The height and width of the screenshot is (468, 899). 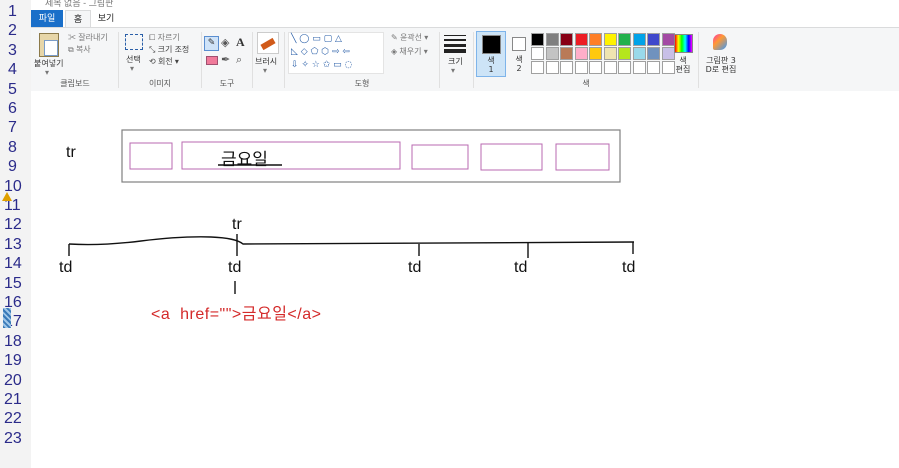 I want to click on line-number: 22, so click(x=13, y=419).